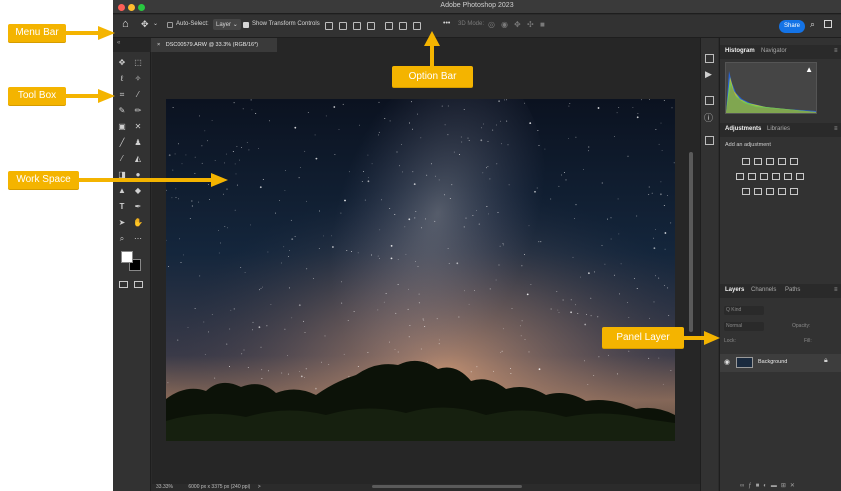  What do you see at coordinates (809, 69) in the screenshot?
I see `histogram-warning-icon: ▲` at bounding box center [809, 69].